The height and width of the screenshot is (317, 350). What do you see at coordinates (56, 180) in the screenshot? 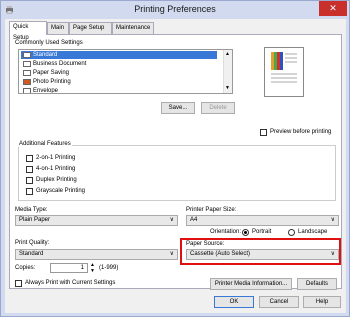
I see `checkbox-duplex-label: Duplex Printing` at bounding box center [56, 180].